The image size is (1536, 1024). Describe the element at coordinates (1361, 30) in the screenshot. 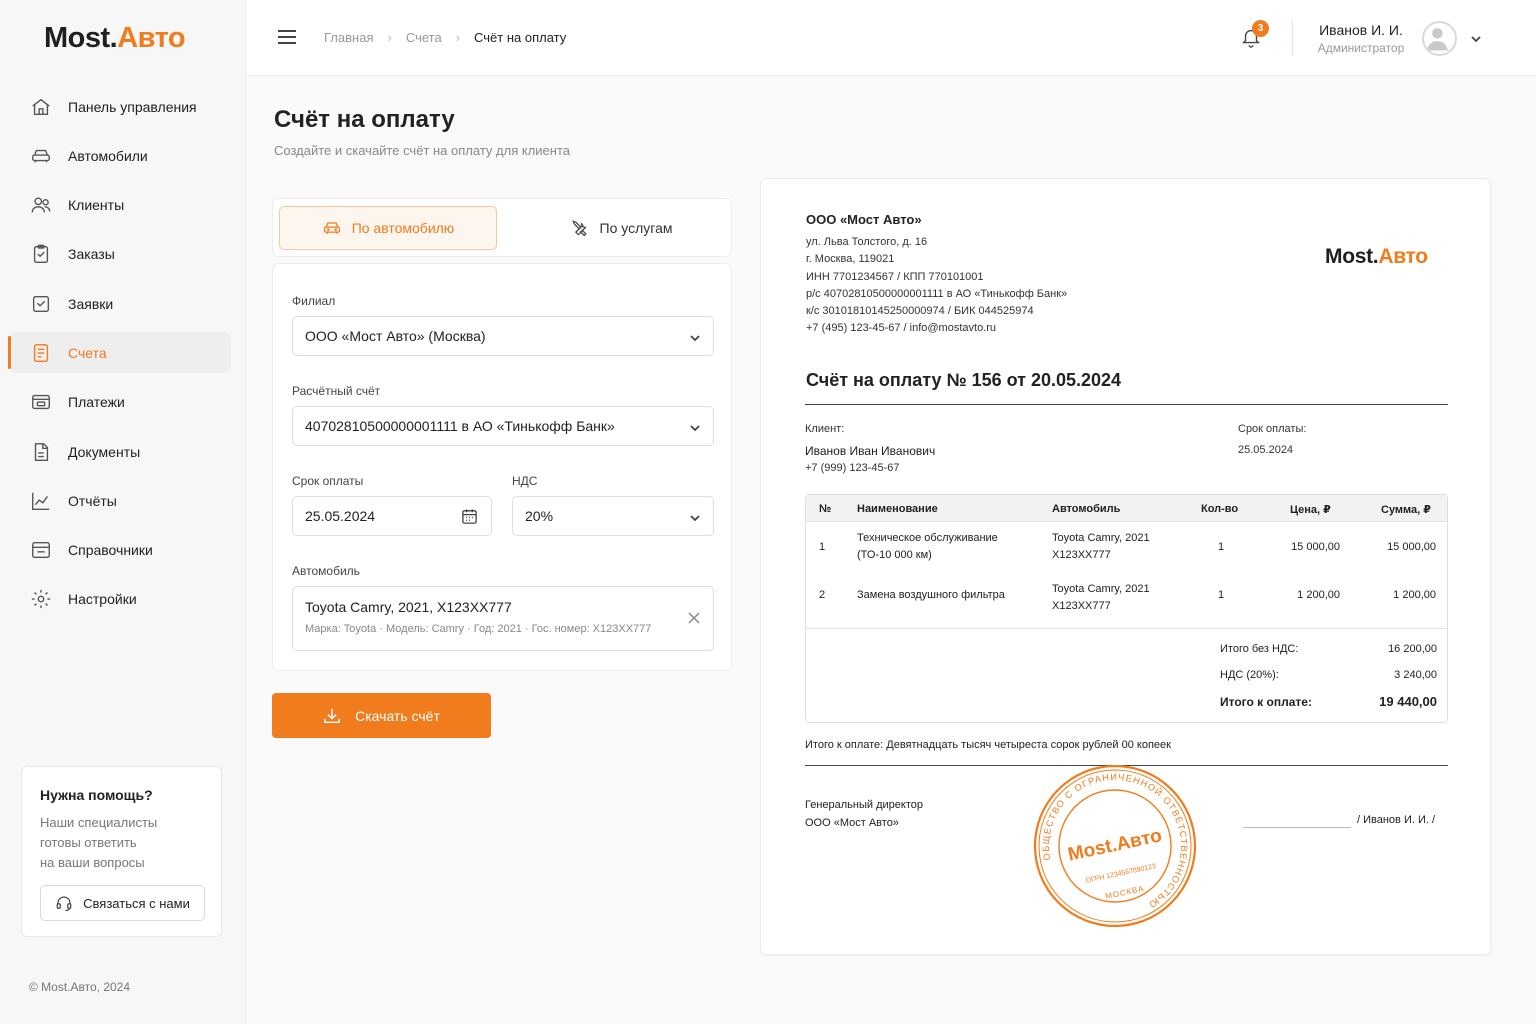

I see `user-name: Иванов И. И.` at that location.